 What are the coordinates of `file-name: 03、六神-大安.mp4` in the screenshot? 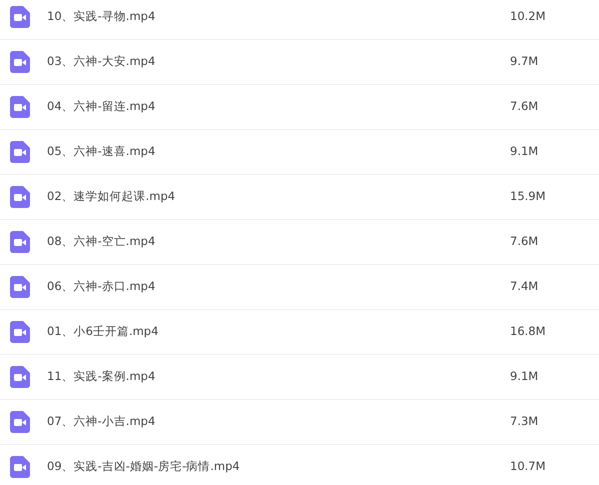 It's located at (277, 62).